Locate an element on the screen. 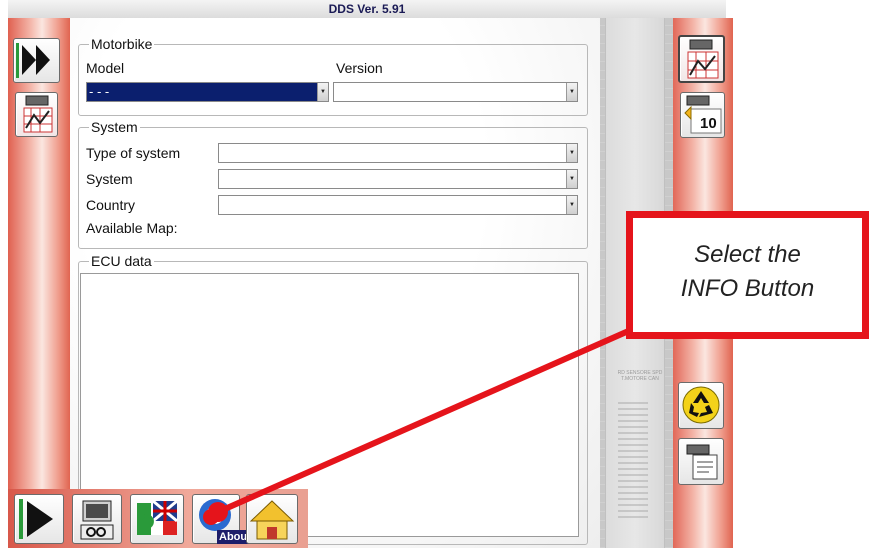  ecu-data-legend: ECU data is located at coordinates (121, 261).